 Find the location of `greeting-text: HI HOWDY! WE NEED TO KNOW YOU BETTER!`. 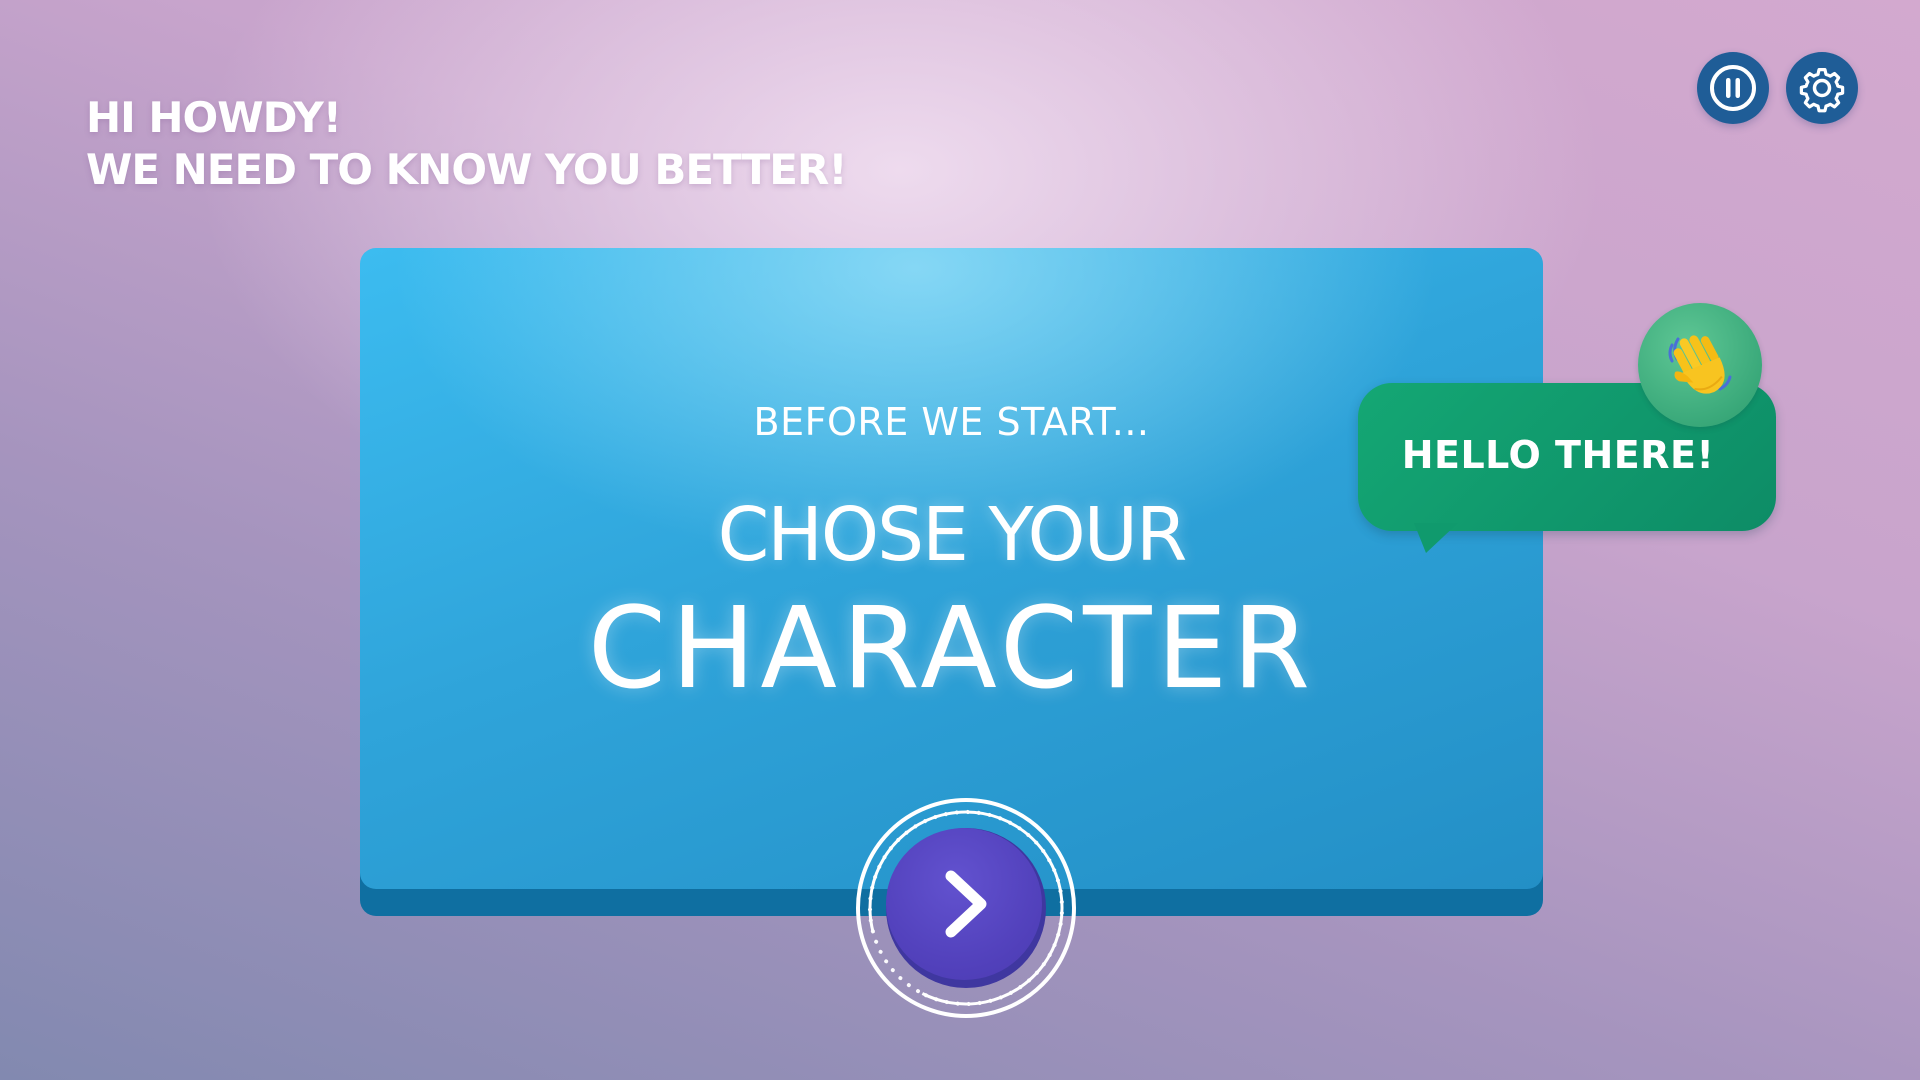

greeting-text: HI HOWDY! WE NEED TO KNOW YOU BETTER! is located at coordinates (466, 144).